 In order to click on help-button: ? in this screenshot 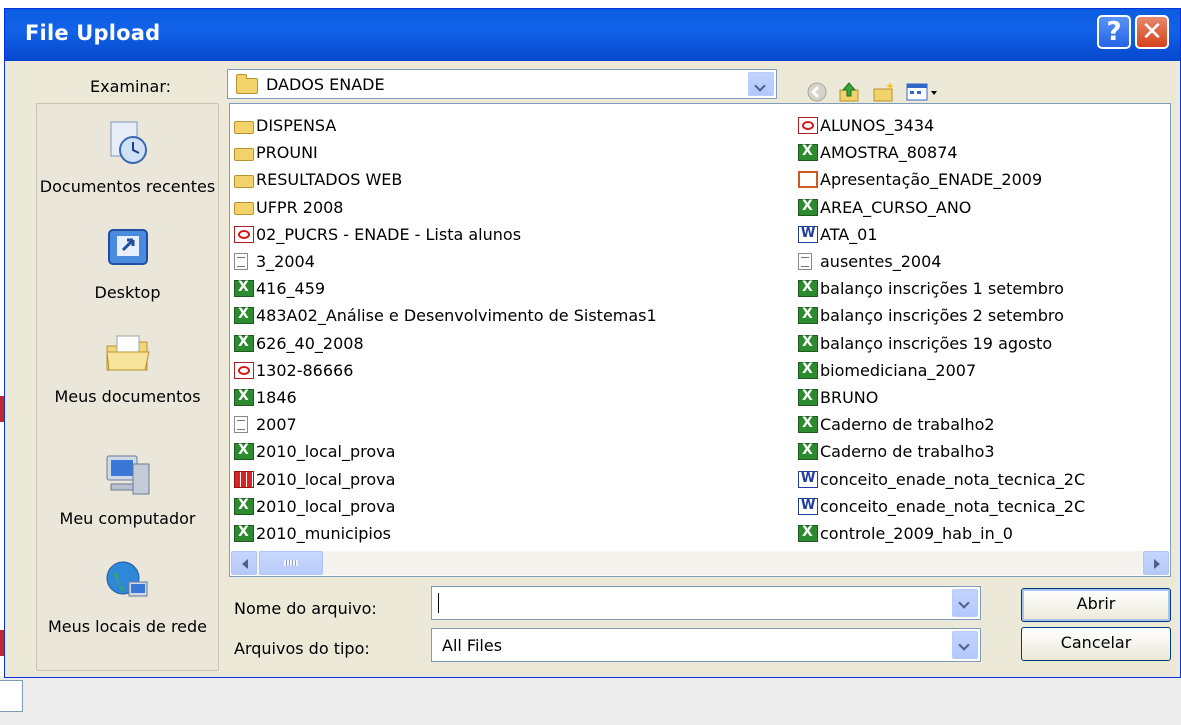, I will do `click(1114, 32)`.